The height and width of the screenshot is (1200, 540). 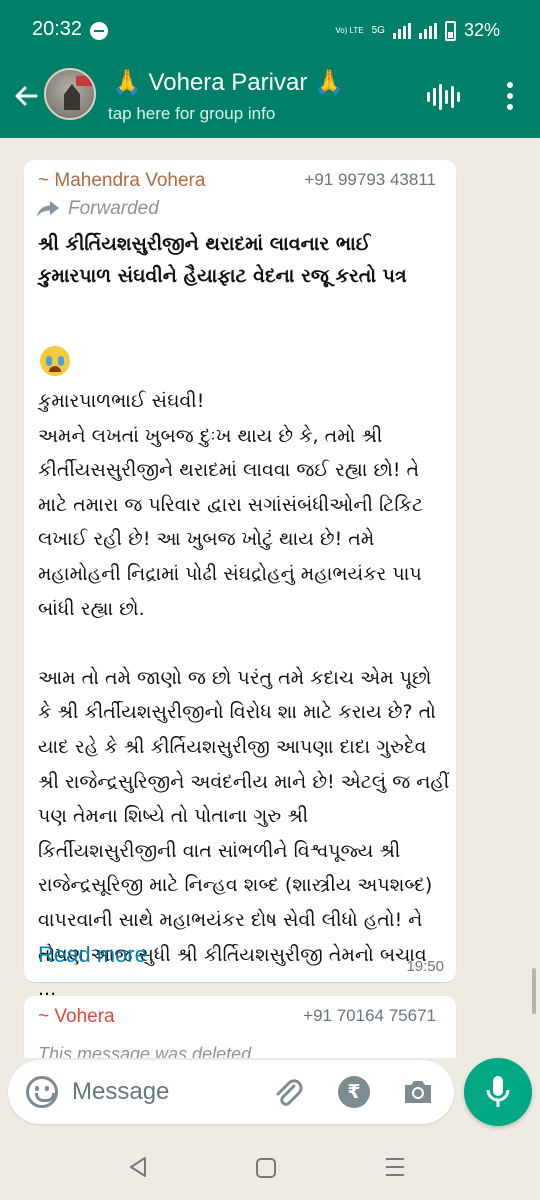 I want to click on emoji-icon, so click(x=42, y=1092).